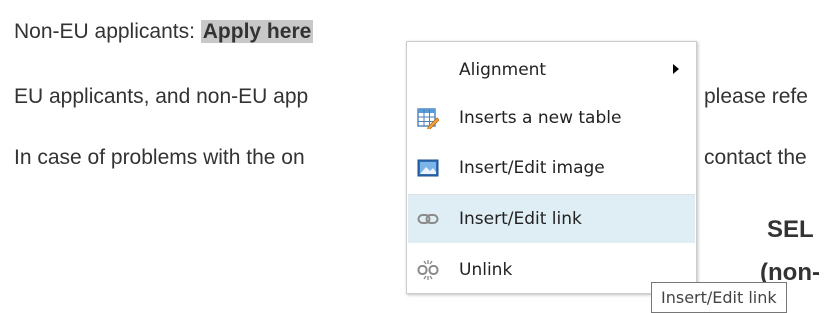  Describe the element at coordinates (719, 297) in the screenshot. I see `tooltip: Insert/Edit link` at that location.